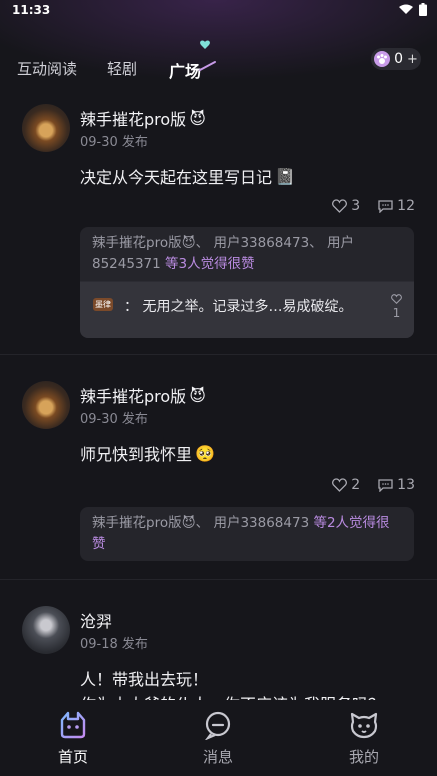  I want to click on nav-home: 首页, so click(73, 738).